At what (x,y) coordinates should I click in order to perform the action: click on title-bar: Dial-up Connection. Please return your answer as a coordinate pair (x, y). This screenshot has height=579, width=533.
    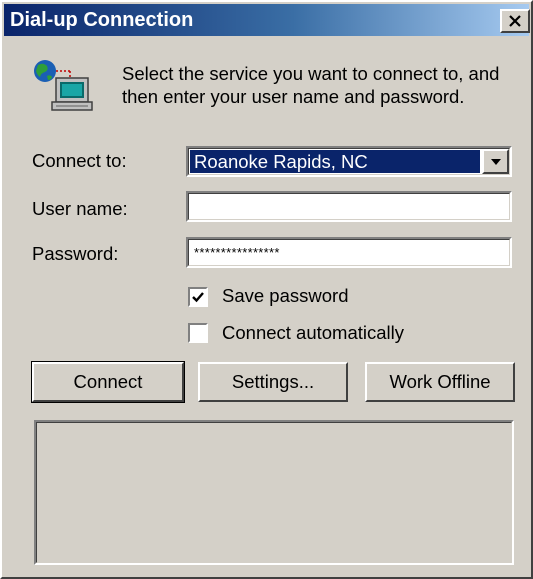
    Looking at the image, I should click on (267, 20).